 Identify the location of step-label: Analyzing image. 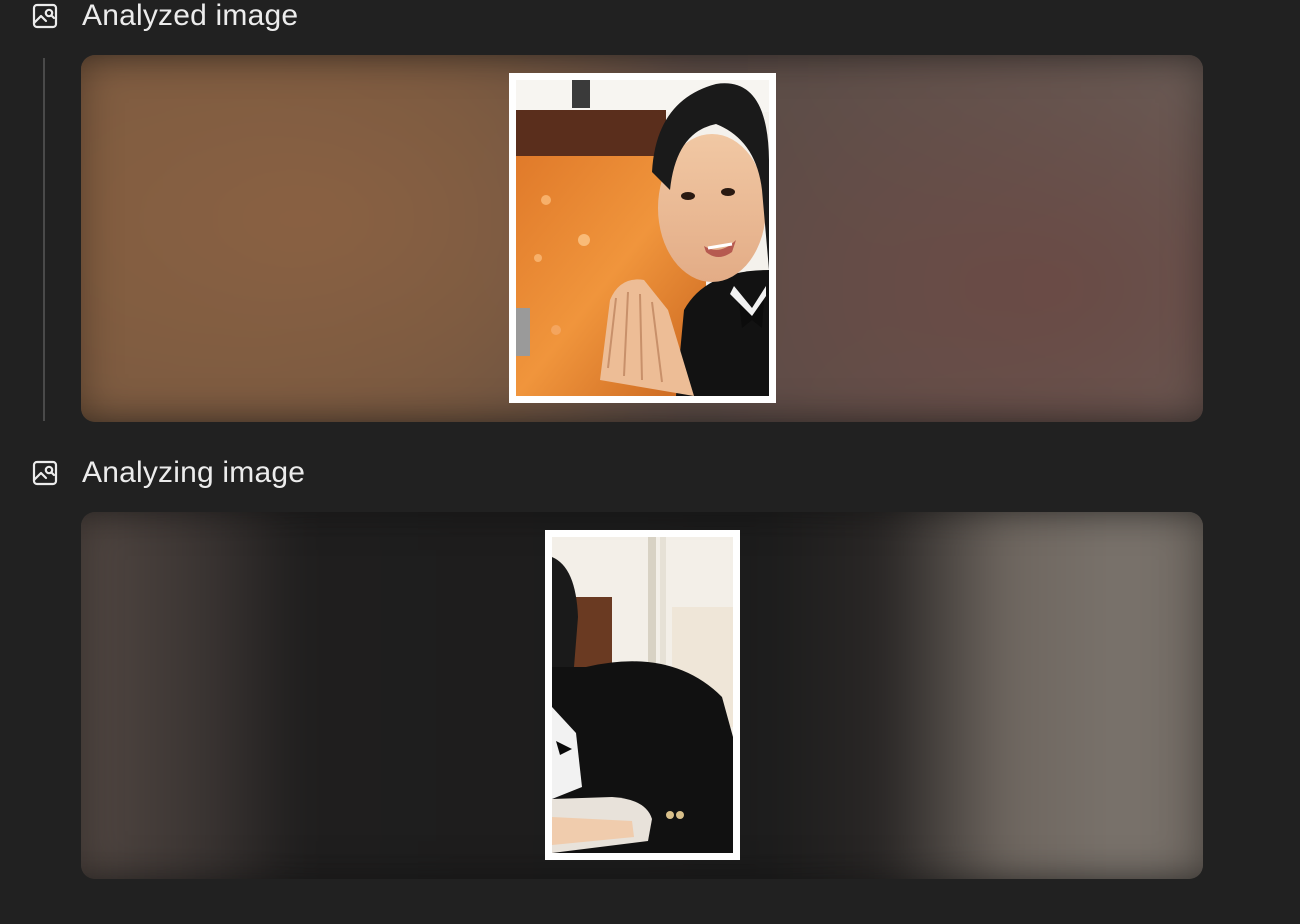
(194, 472).